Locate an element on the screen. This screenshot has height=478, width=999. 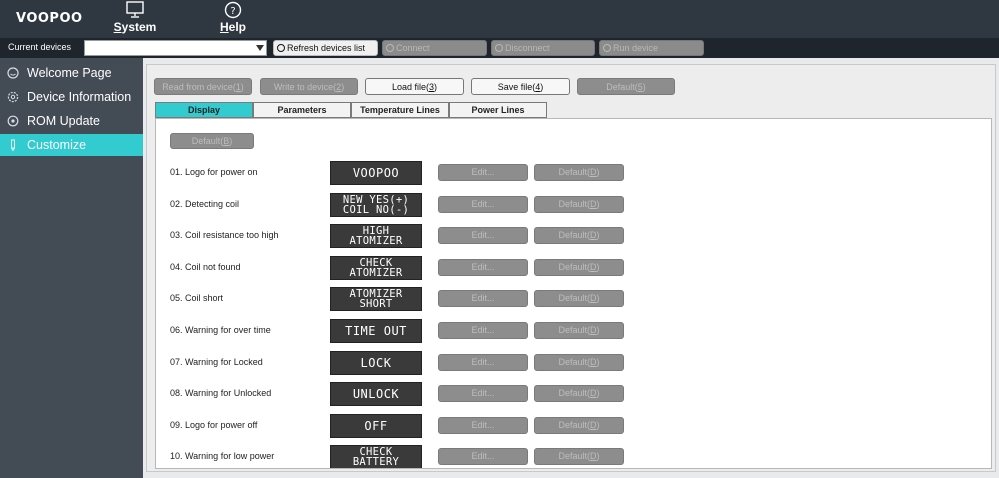
display-row-label: 01. Logo for power on is located at coordinates (214, 172).